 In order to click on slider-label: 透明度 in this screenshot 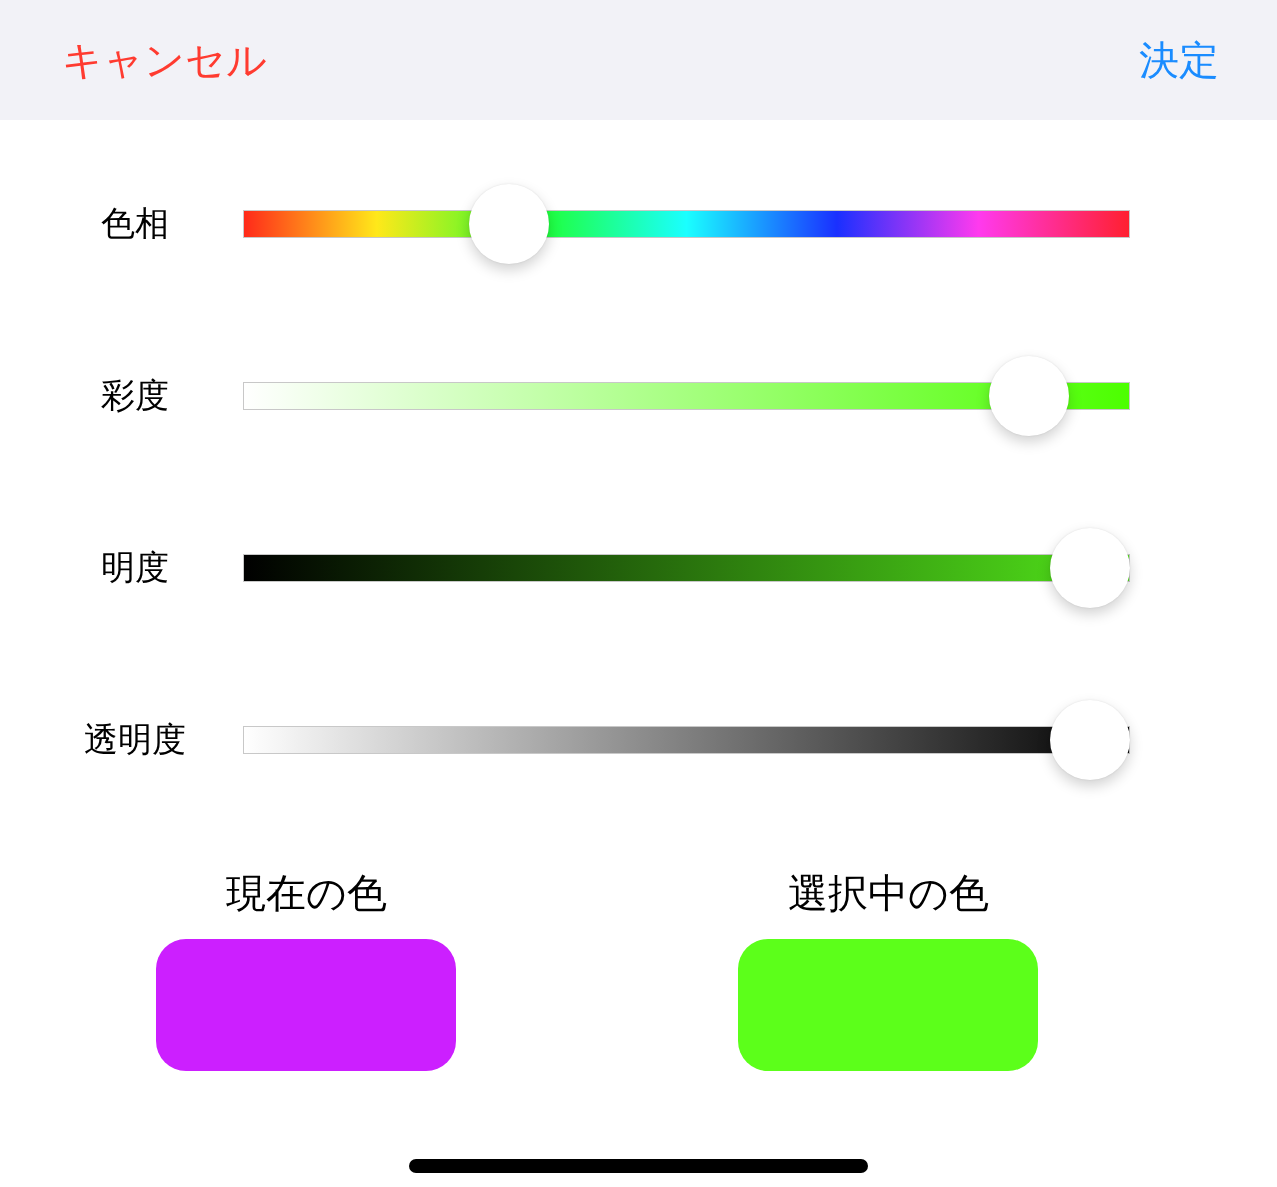, I will do `click(135, 739)`.